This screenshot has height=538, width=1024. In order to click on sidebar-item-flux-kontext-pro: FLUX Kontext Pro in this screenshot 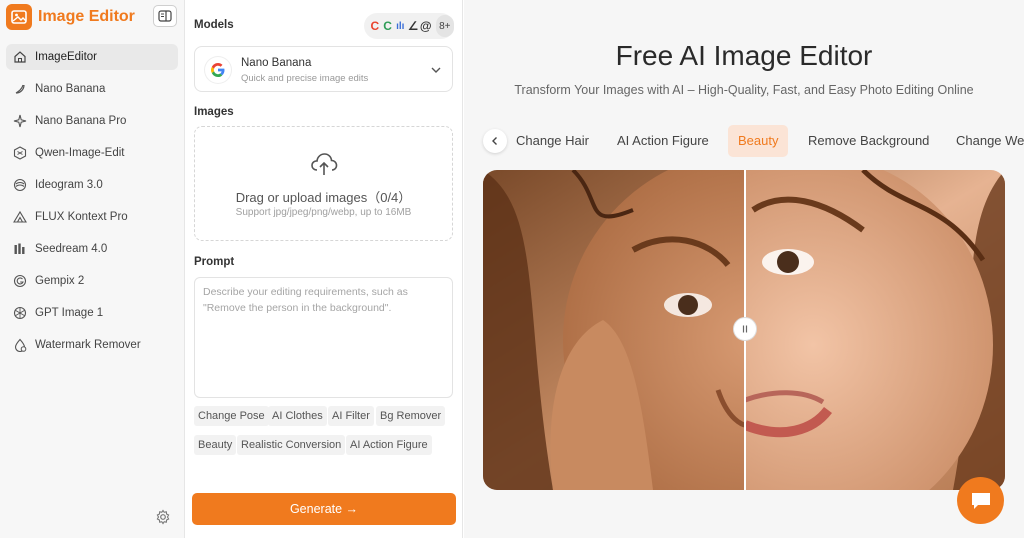, I will do `click(92, 217)`.